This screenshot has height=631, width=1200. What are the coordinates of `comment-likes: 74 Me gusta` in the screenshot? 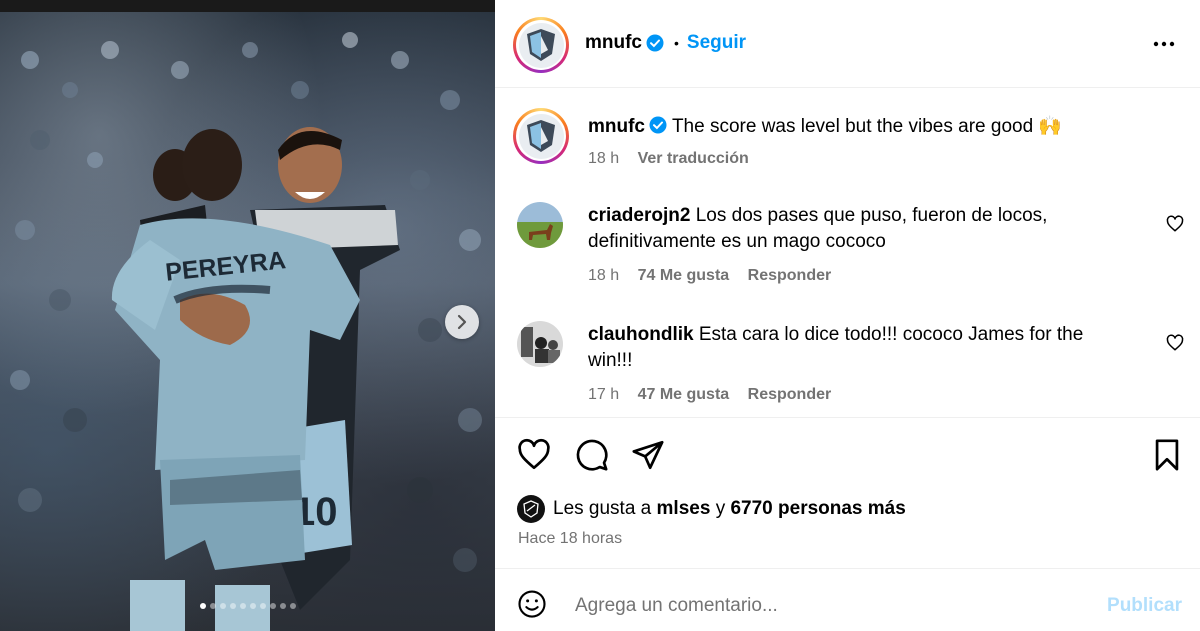 It's located at (684, 275).